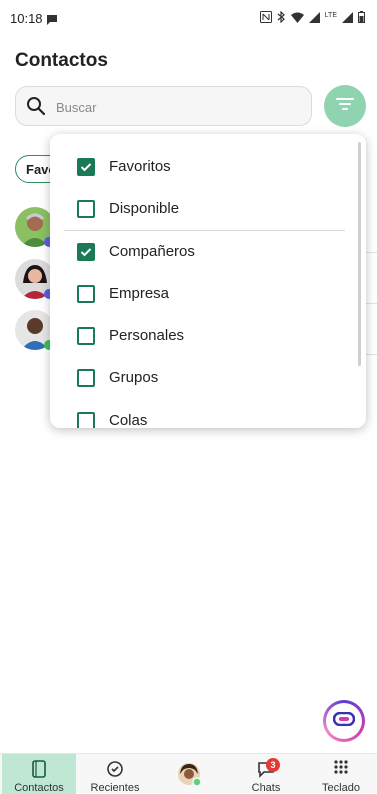  I want to click on filter-option-label: Favoritos, so click(140, 166).